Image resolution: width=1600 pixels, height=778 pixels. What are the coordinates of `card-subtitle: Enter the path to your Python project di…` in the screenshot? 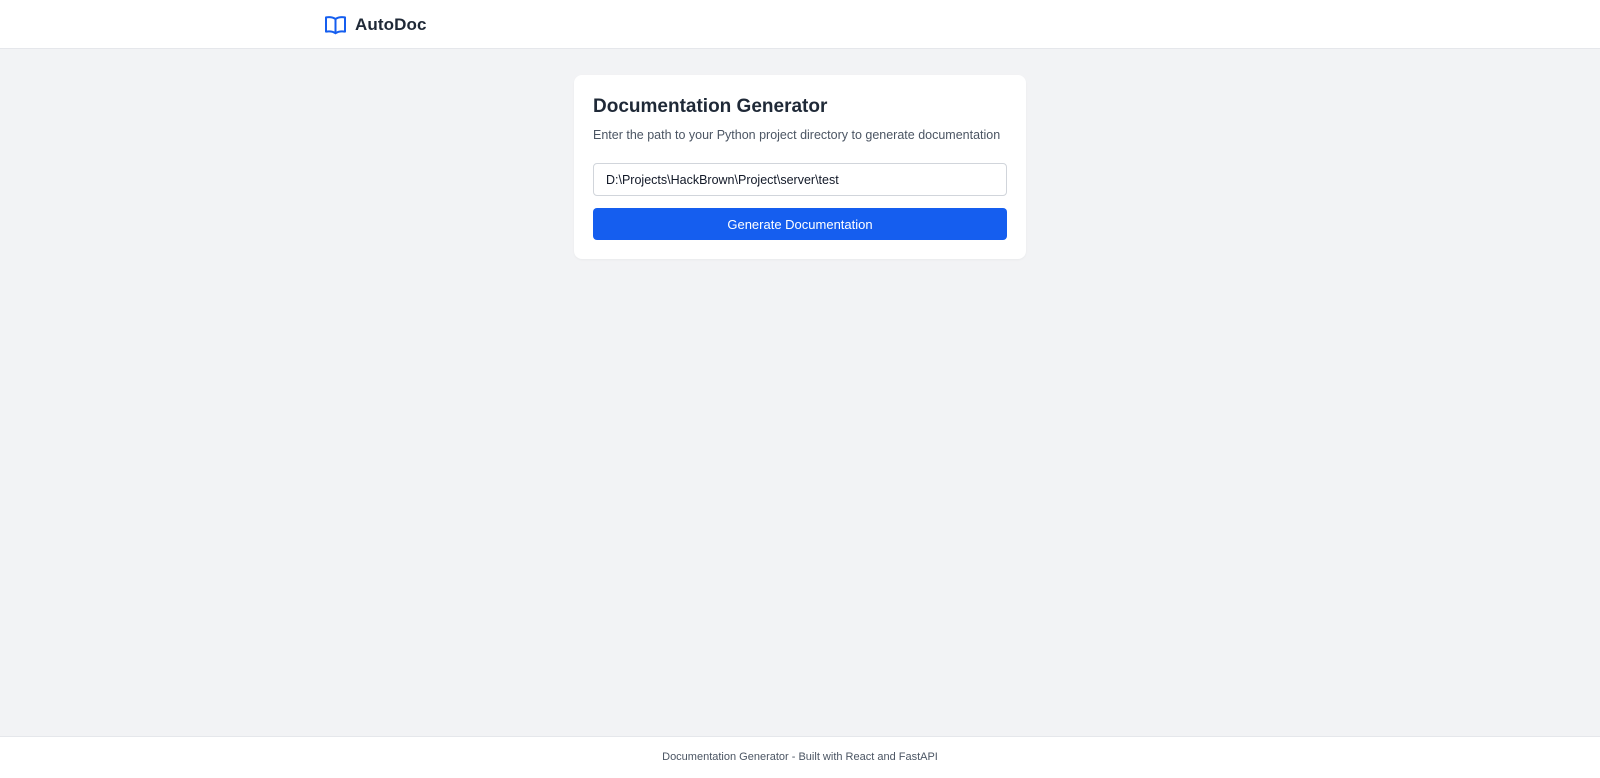 It's located at (797, 135).